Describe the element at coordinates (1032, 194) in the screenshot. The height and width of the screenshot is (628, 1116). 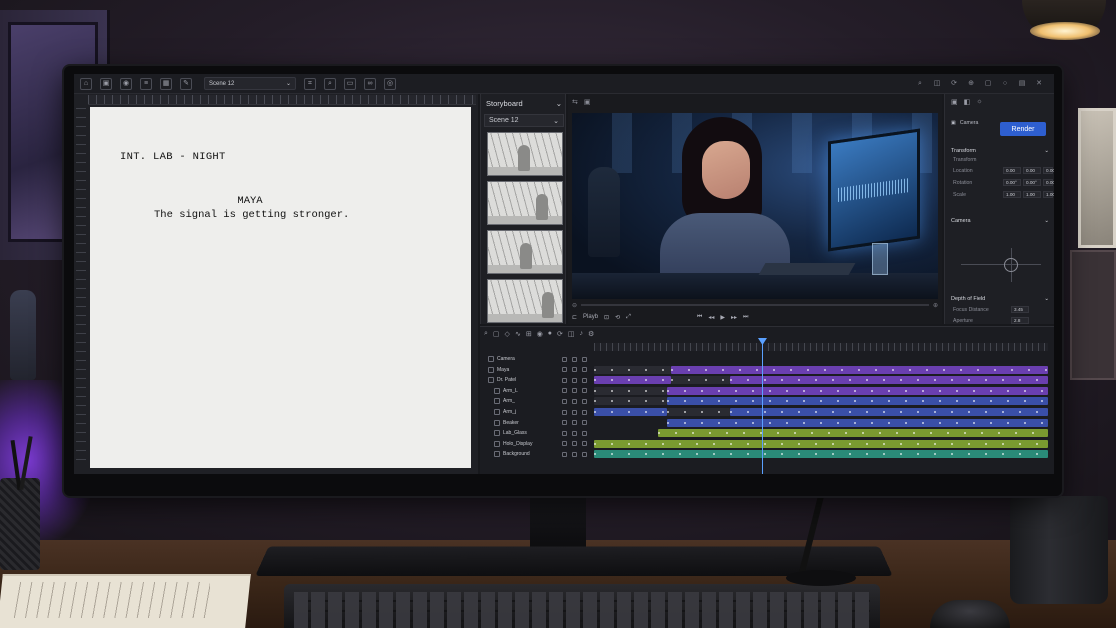
I see `scale-y-field: 1.00` at that location.